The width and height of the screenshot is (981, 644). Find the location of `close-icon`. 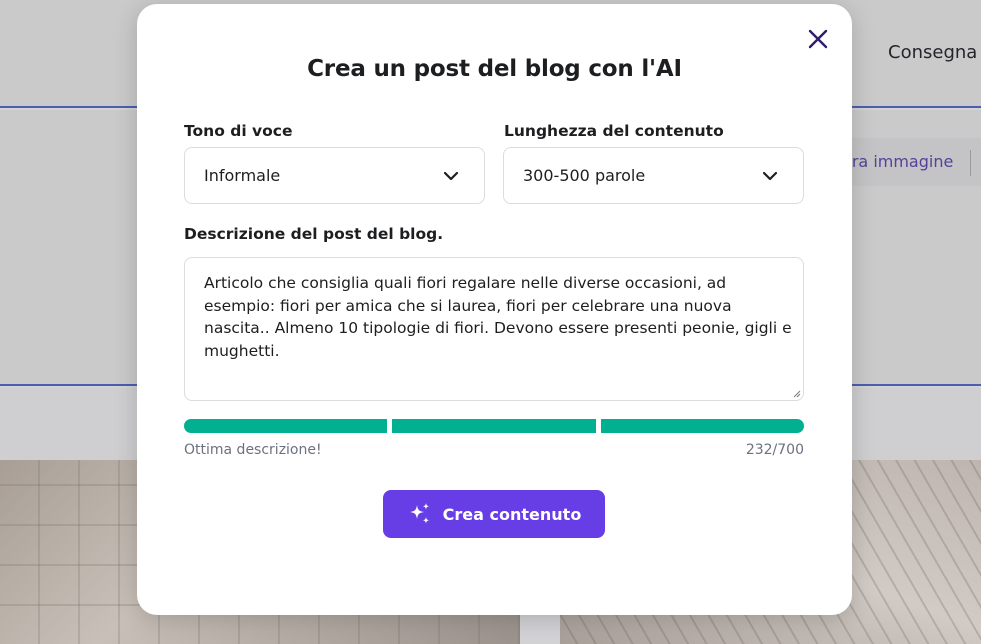

close-icon is located at coordinates (818, 39).